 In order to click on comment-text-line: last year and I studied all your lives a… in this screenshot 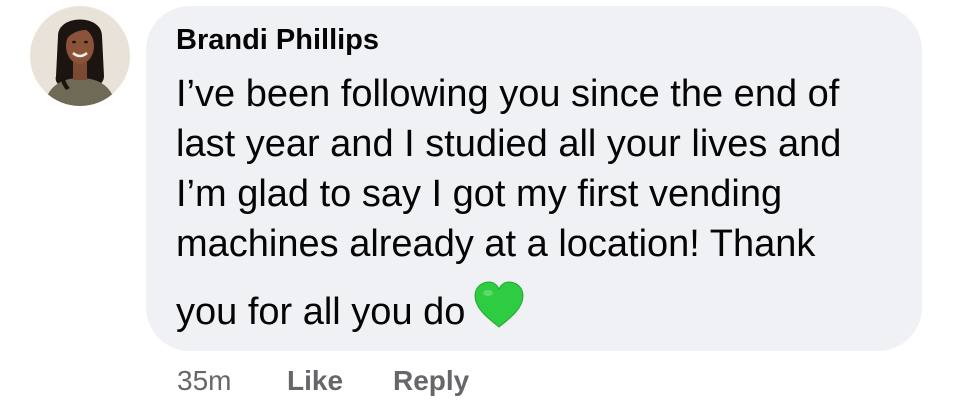, I will do `click(509, 144)`.